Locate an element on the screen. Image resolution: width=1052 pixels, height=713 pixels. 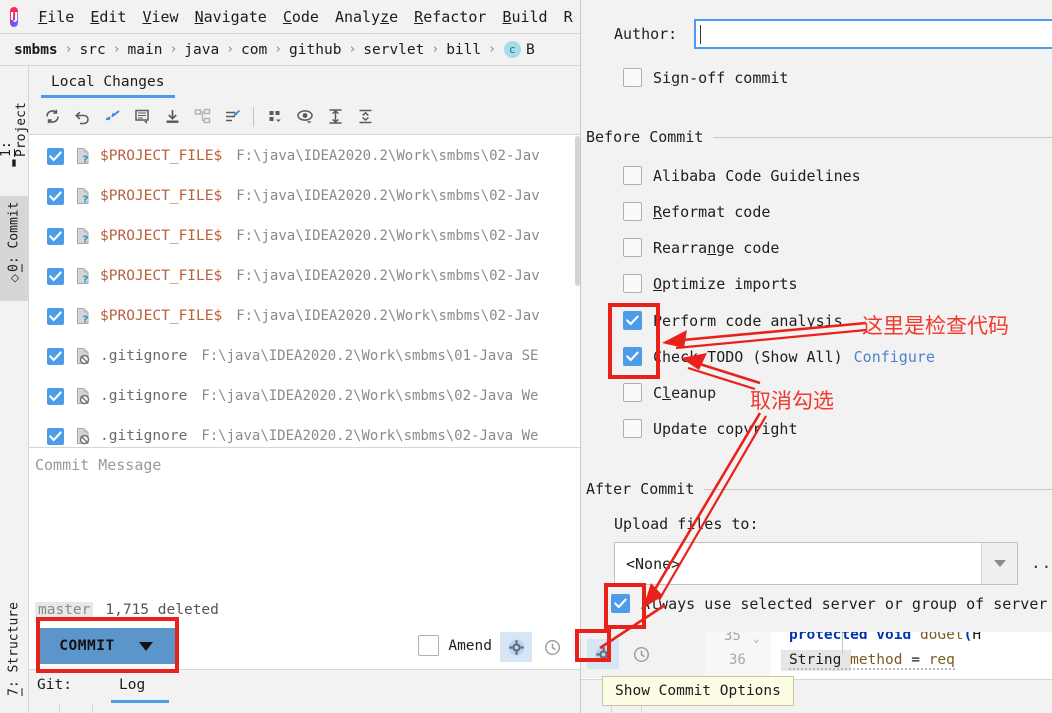
commit-history-button-duplicate is located at coordinates (641, 654).